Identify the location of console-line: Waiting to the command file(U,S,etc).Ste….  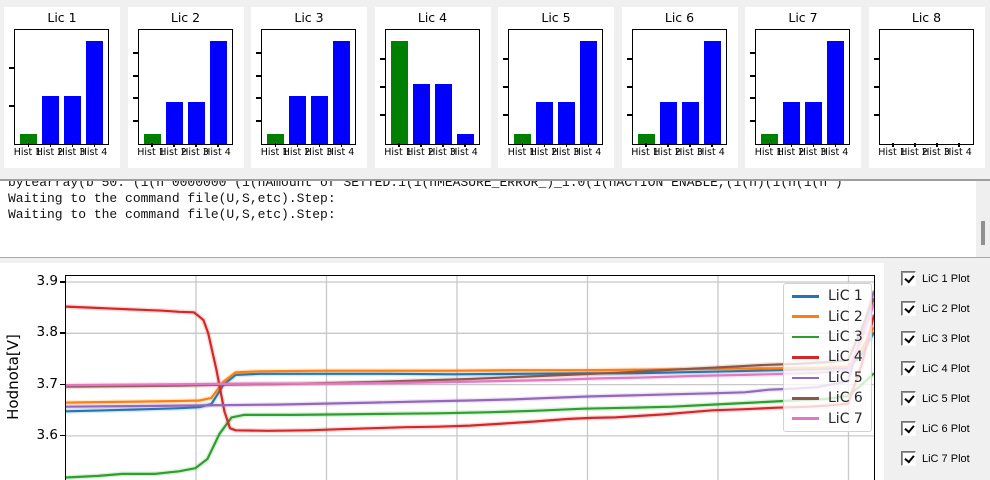
(172, 198).